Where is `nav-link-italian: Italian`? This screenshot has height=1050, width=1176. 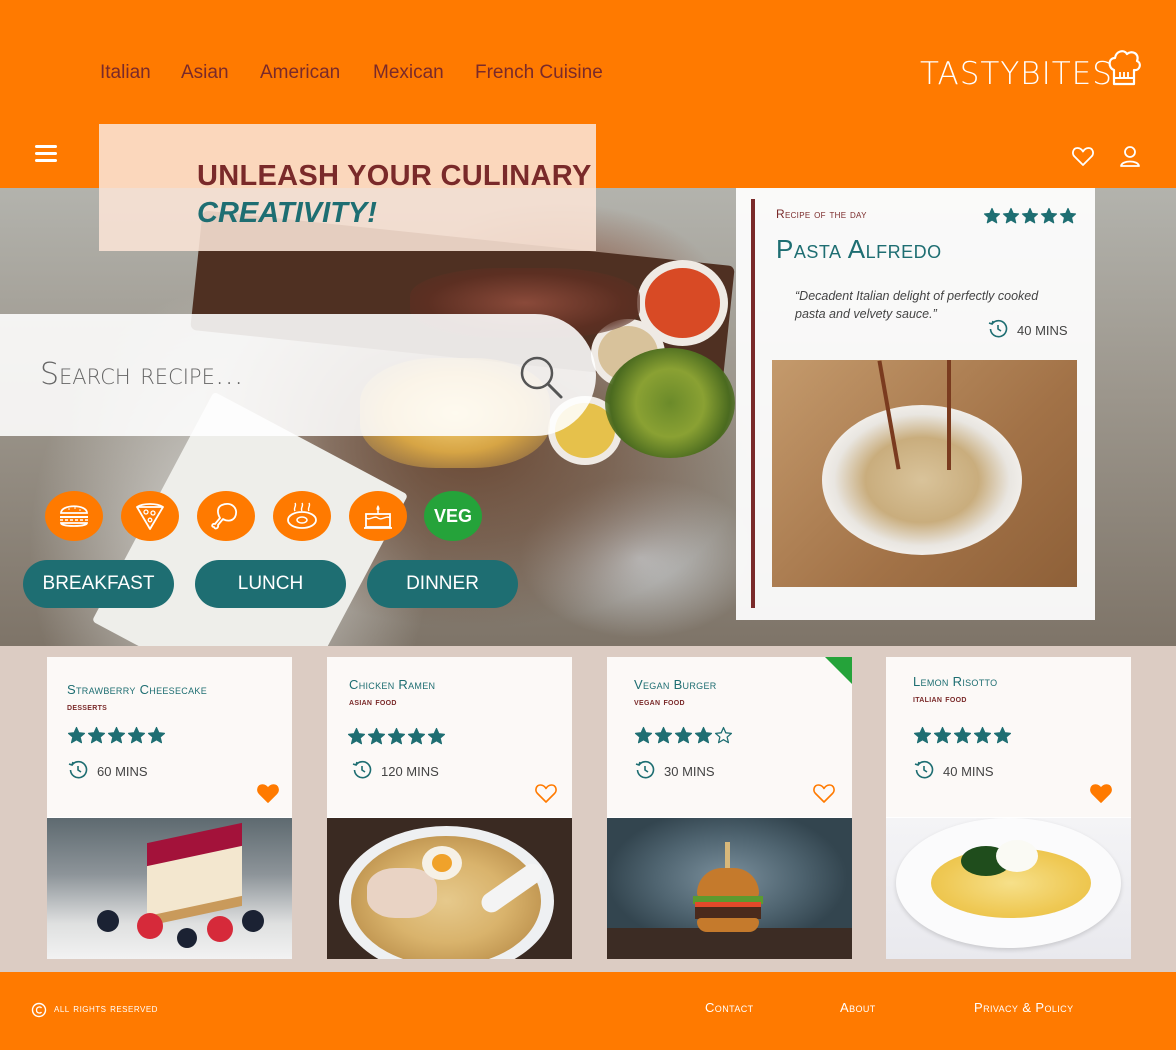
nav-link-italian: Italian is located at coordinates (125, 73).